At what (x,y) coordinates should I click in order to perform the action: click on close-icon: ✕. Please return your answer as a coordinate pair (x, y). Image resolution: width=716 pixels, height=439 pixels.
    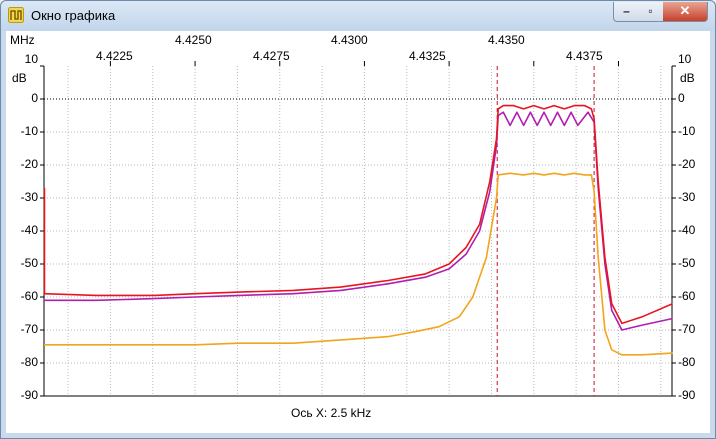
    Looking at the image, I should click on (685, 10).